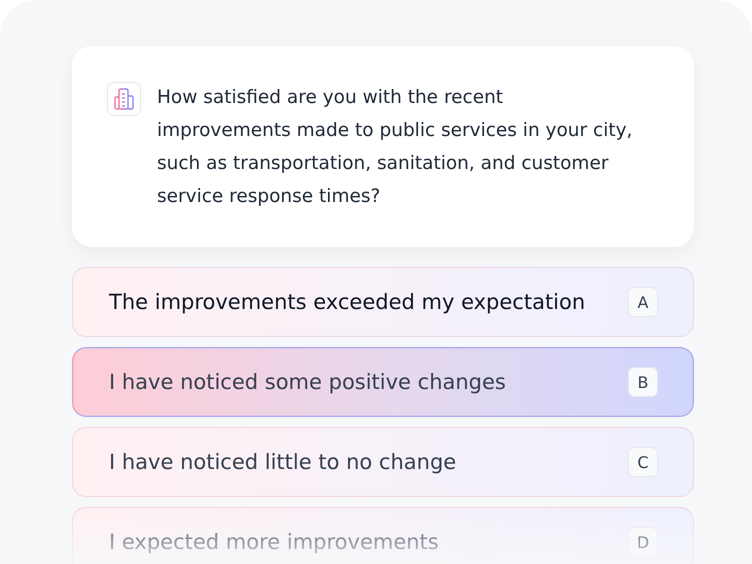 The width and height of the screenshot is (752, 564). Describe the element at coordinates (643, 542) in the screenshot. I see `option-key-badge: D` at that location.